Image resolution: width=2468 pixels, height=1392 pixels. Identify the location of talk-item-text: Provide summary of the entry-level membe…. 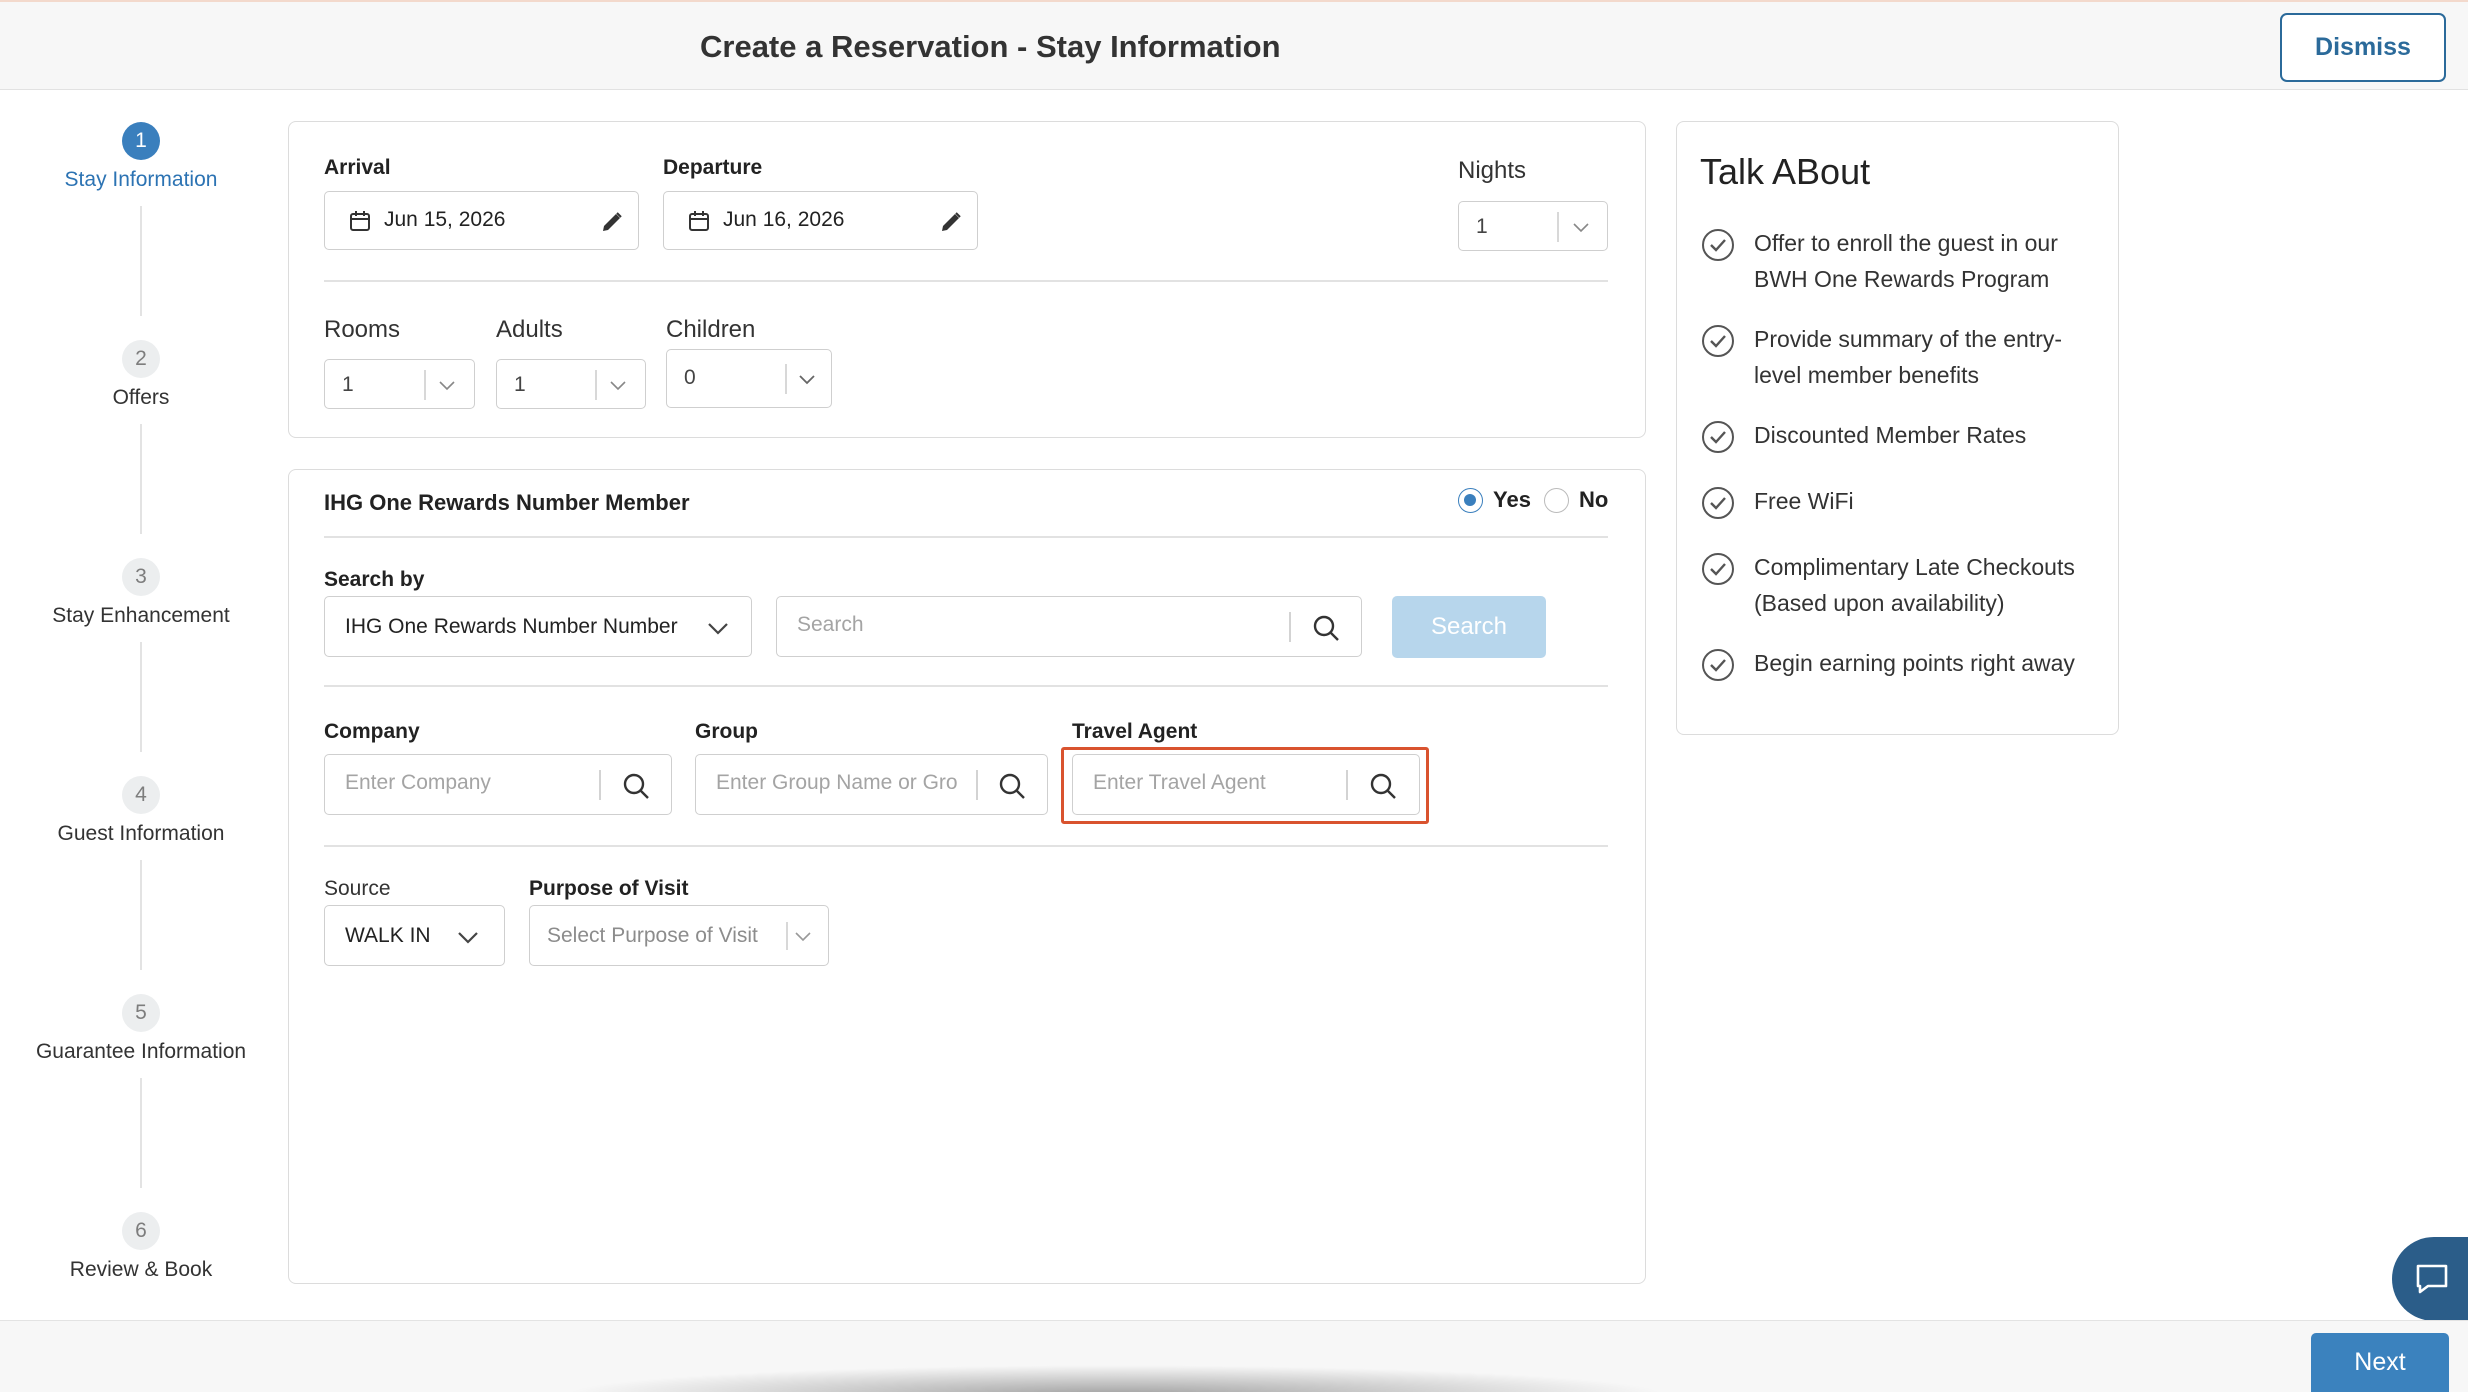
(1908, 357).